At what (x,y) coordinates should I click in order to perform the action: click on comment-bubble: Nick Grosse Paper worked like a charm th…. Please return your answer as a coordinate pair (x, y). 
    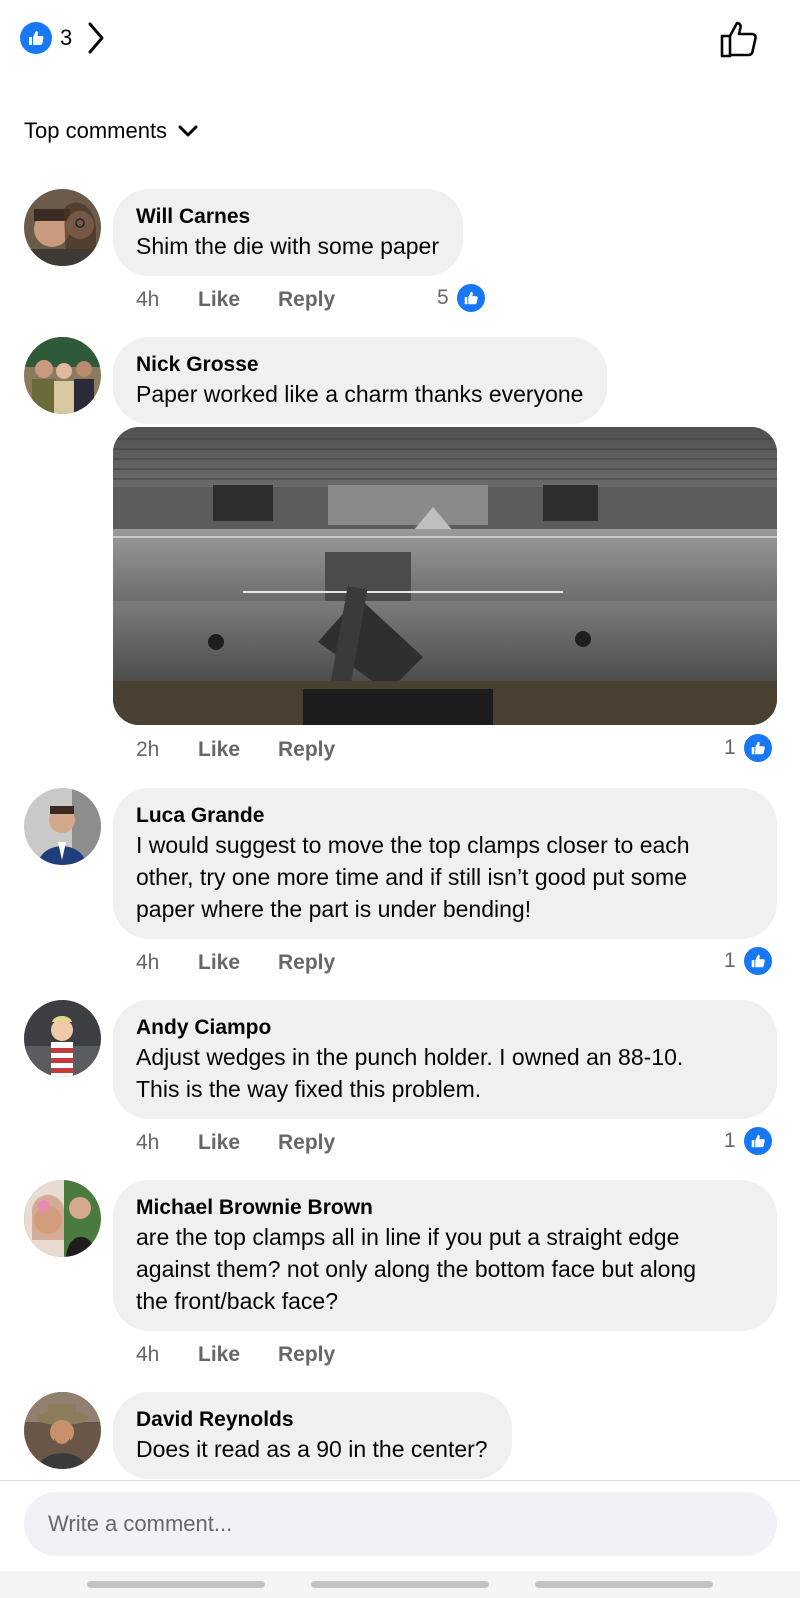
    Looking at the image, I should click on (360, 380).